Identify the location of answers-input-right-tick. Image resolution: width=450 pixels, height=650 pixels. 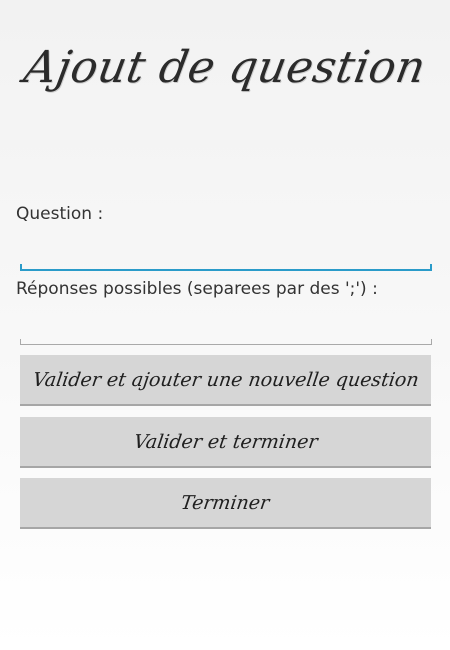
(431, 342).